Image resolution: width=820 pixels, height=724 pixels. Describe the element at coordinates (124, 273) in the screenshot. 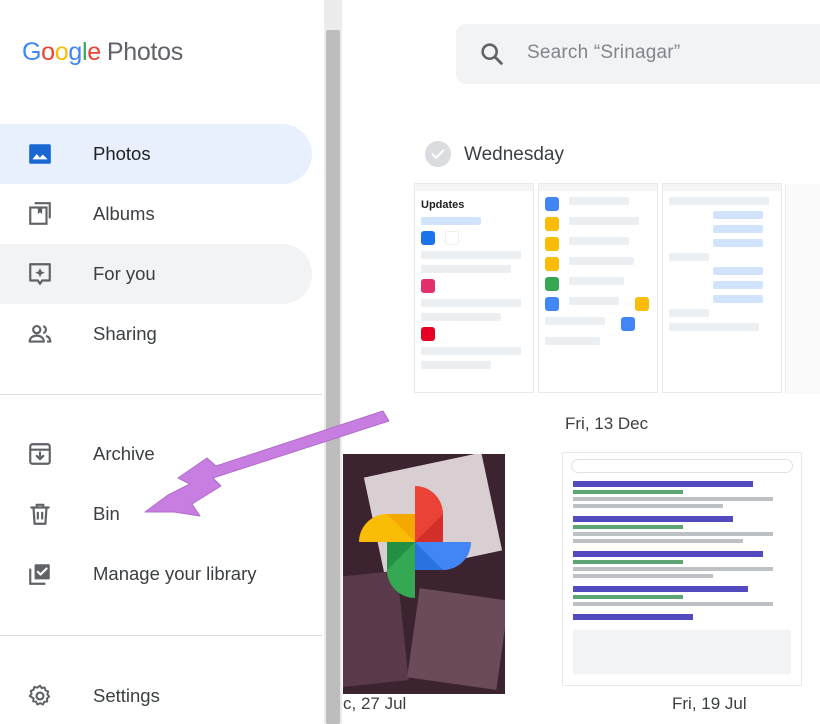

I see `sidebar-item-label: For you` at that location.